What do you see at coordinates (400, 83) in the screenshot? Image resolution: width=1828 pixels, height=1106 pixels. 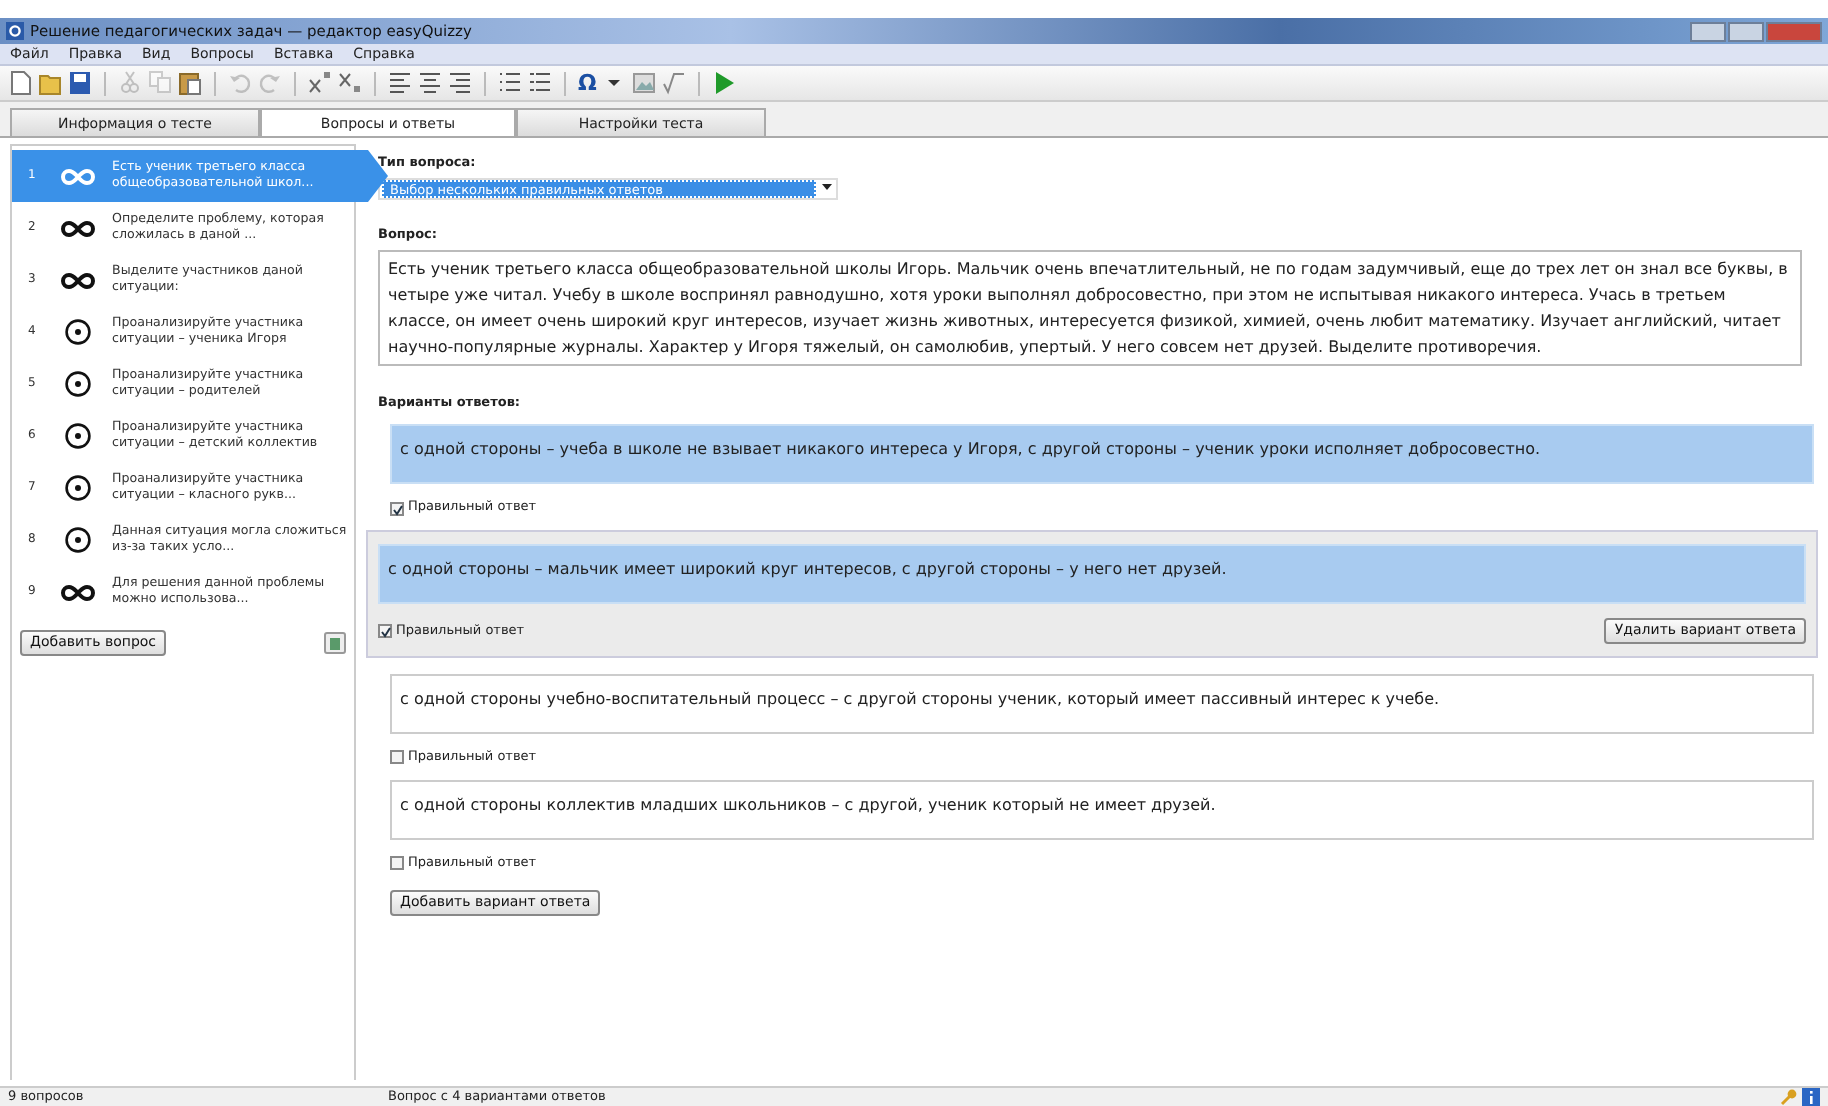 I see `align-left-icon` at bounding box center [400, 83].